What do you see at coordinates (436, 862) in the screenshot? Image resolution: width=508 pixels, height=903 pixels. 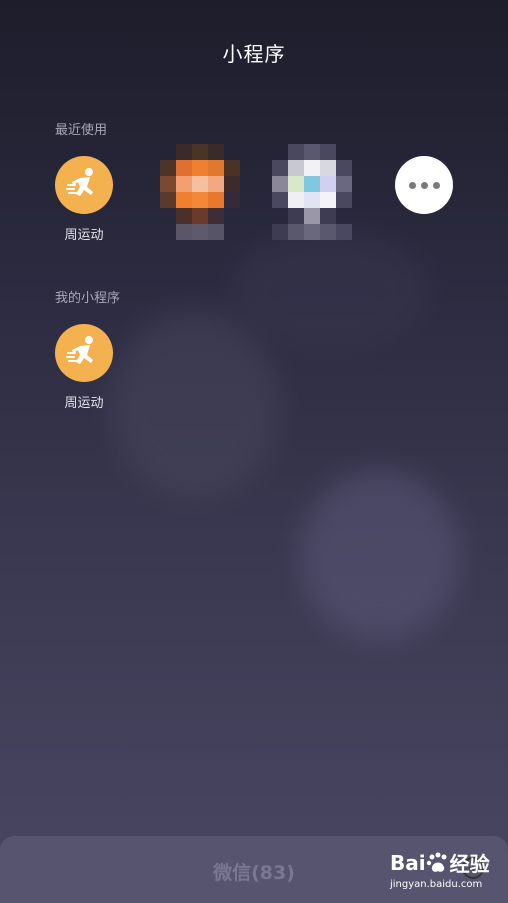 I see `paw-icon` at bounding box center [436, 862].